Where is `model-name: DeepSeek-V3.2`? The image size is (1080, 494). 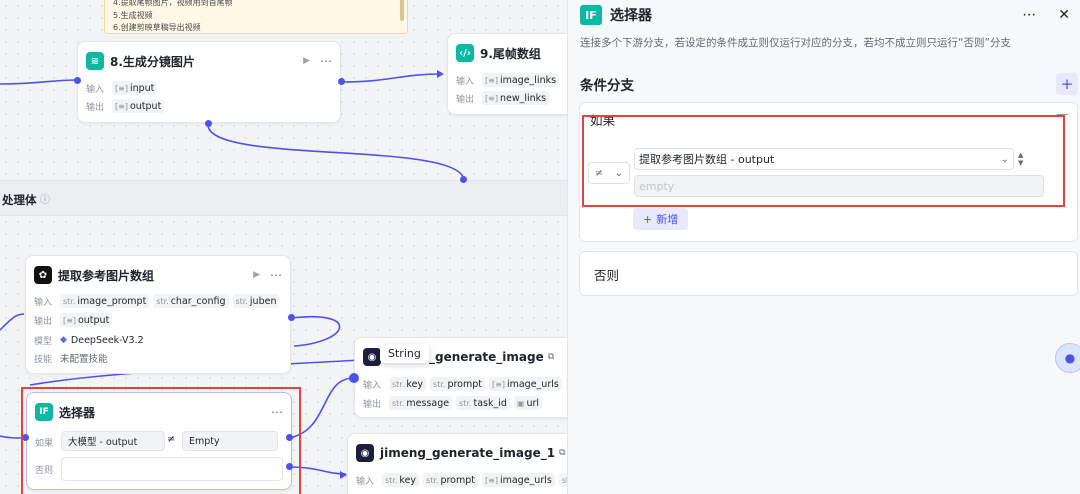 model-name: DeepSeek-V3.2 is located at coordinates (107, 340).